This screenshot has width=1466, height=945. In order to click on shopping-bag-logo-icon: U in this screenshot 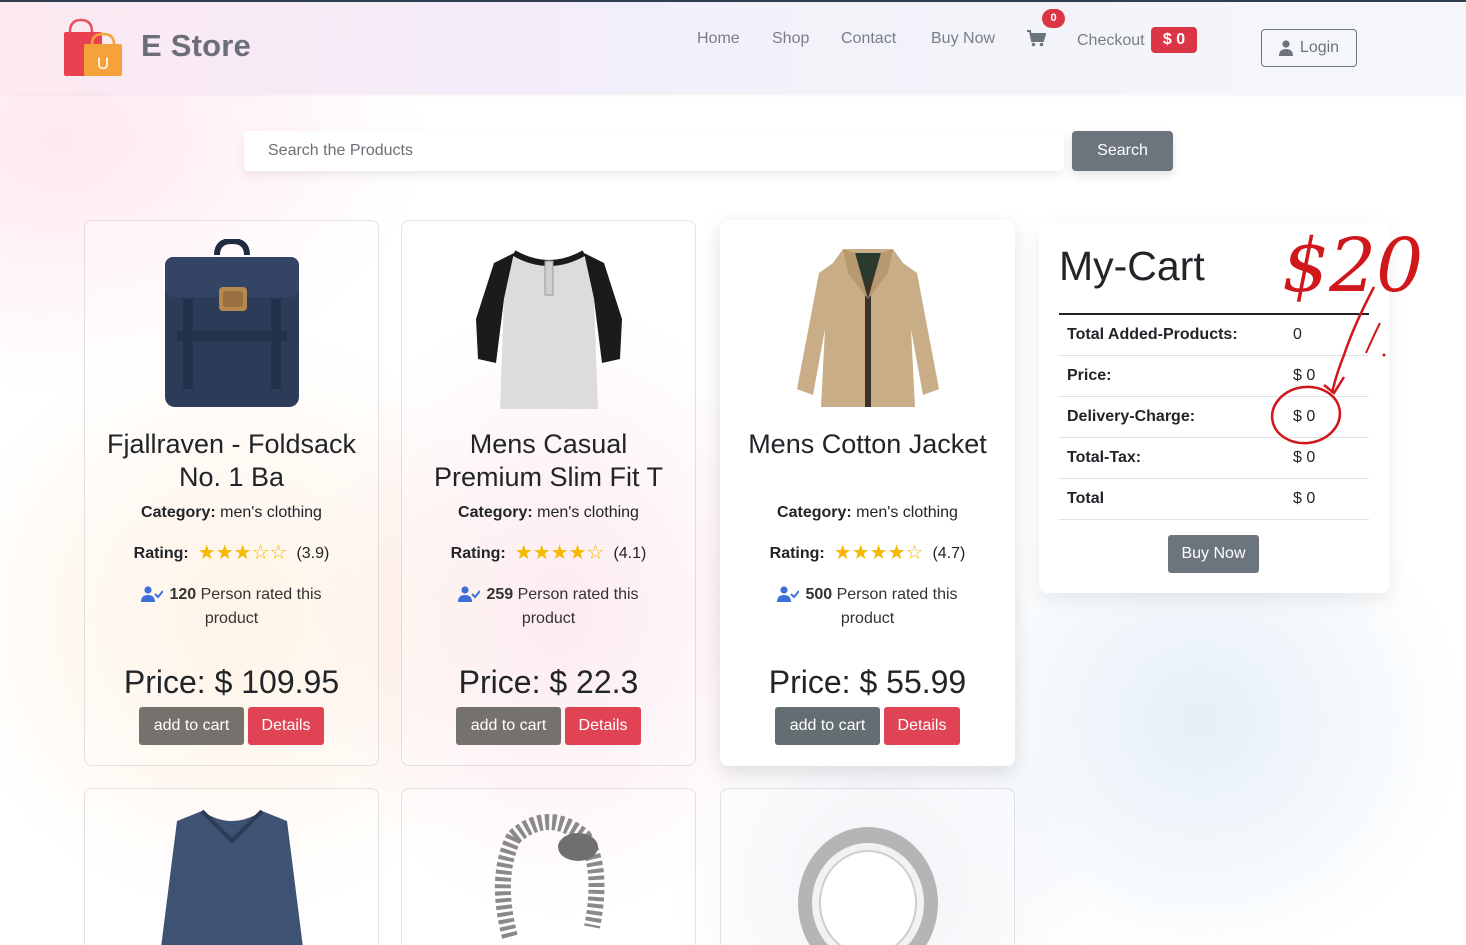, I will do `click(93, 48)`.